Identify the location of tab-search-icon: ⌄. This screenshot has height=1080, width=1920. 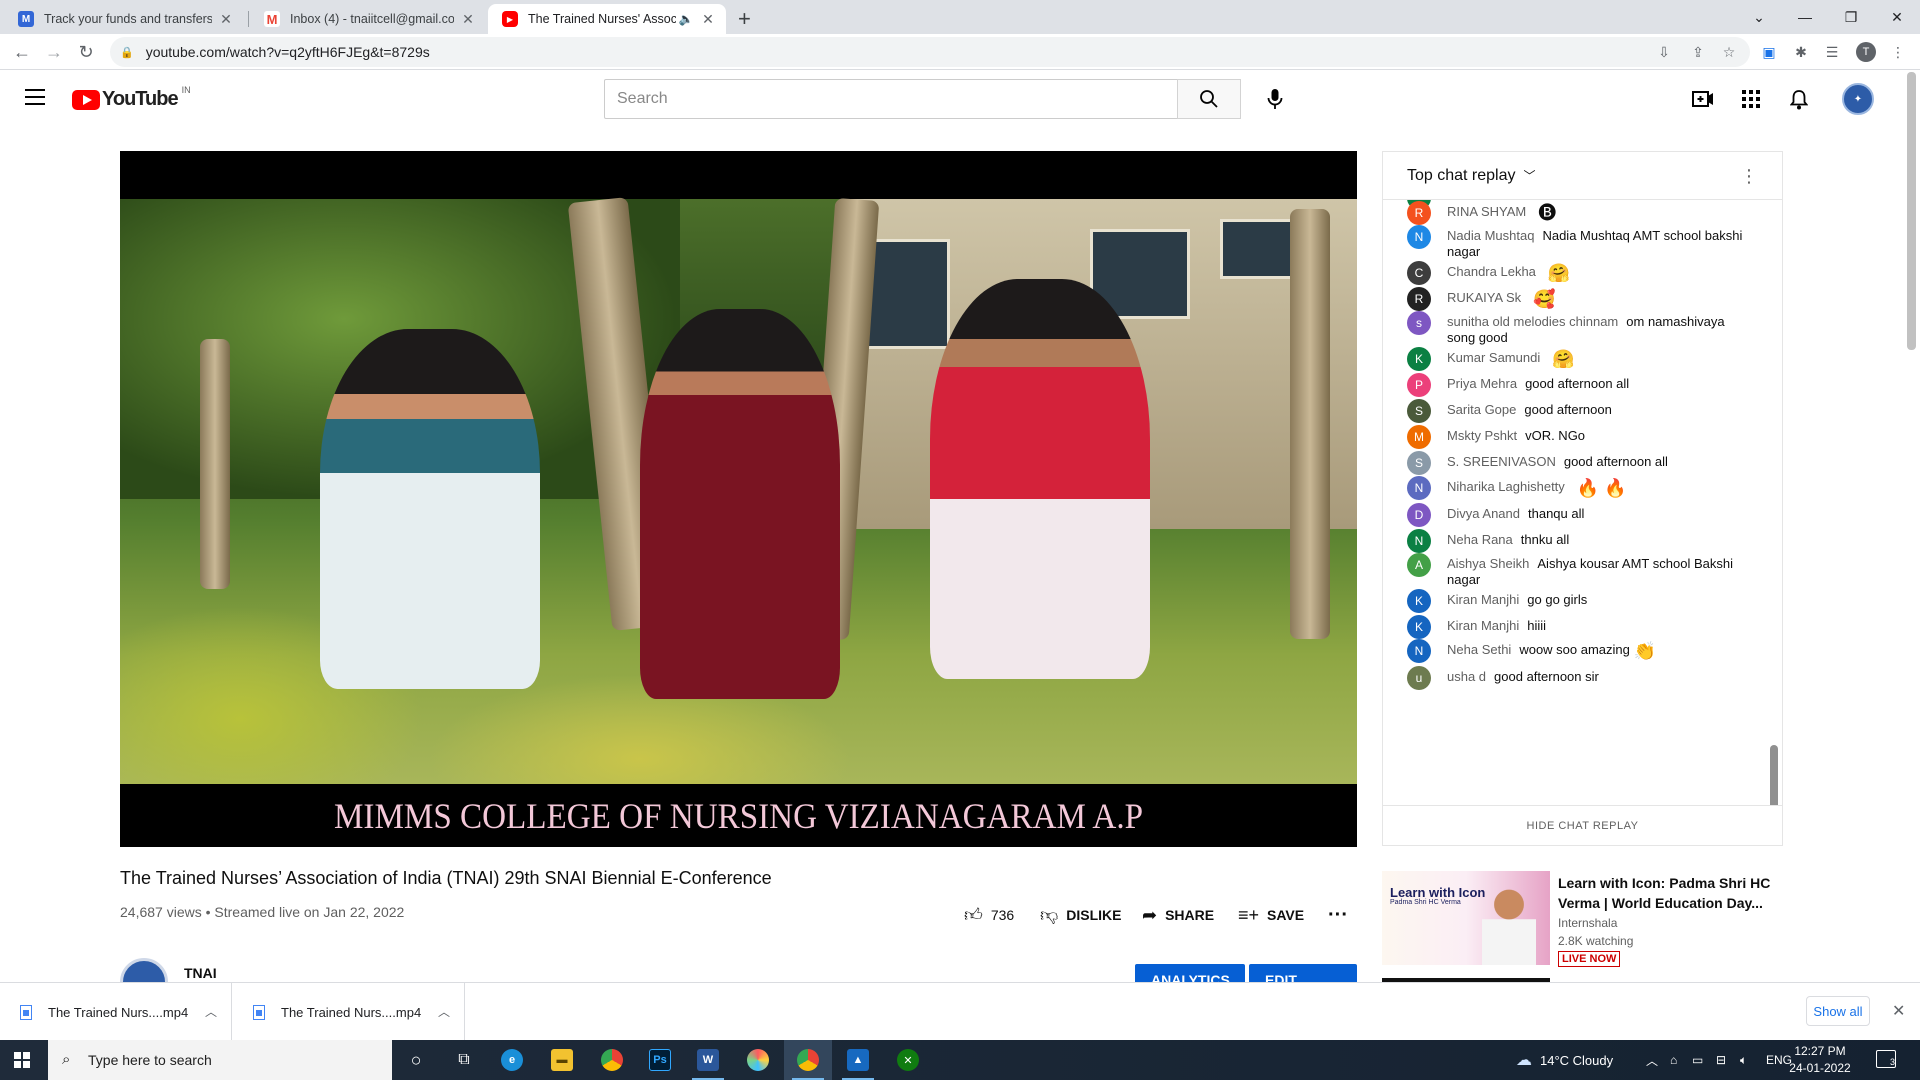
(1759, 17).